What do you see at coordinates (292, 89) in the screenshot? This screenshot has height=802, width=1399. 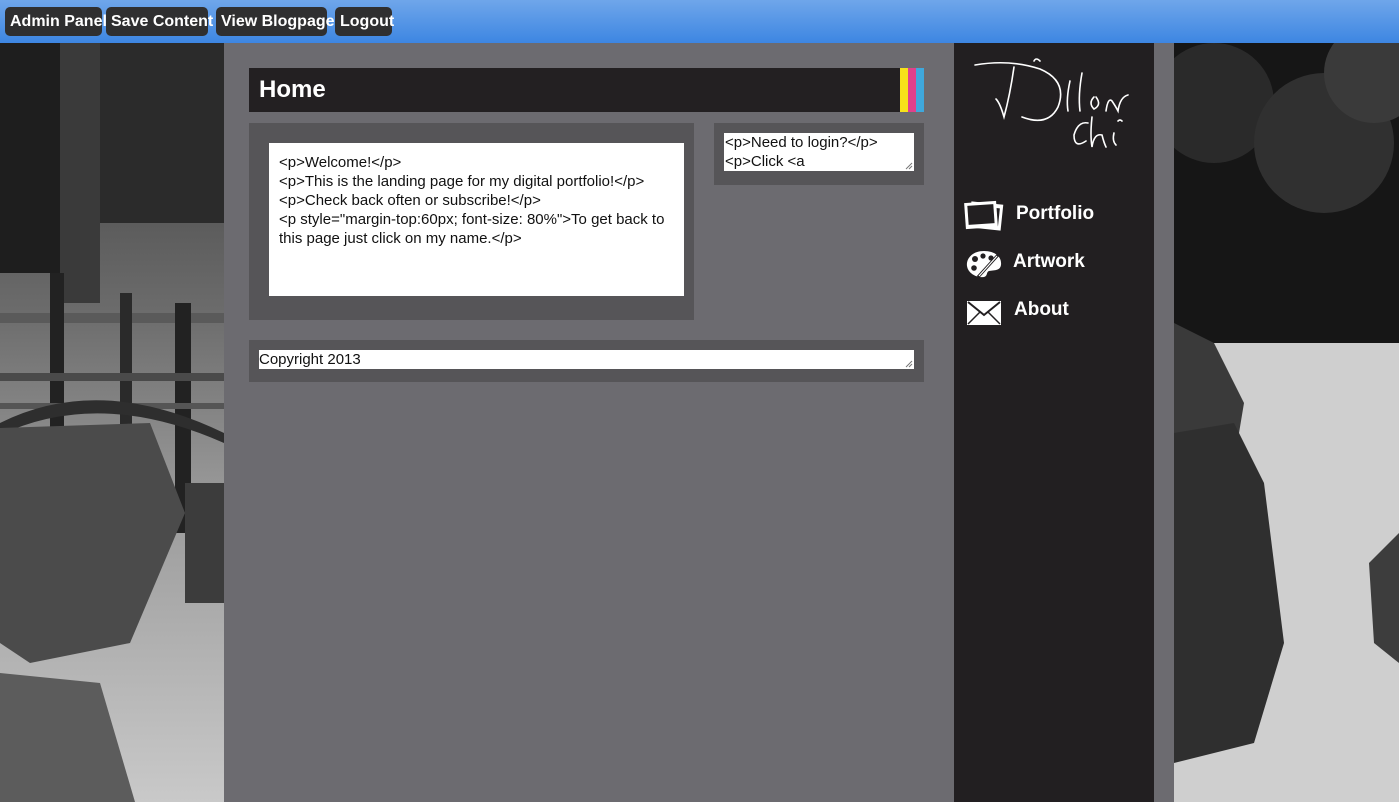 I see `page-title: Home` at bounding box center [292, 89].